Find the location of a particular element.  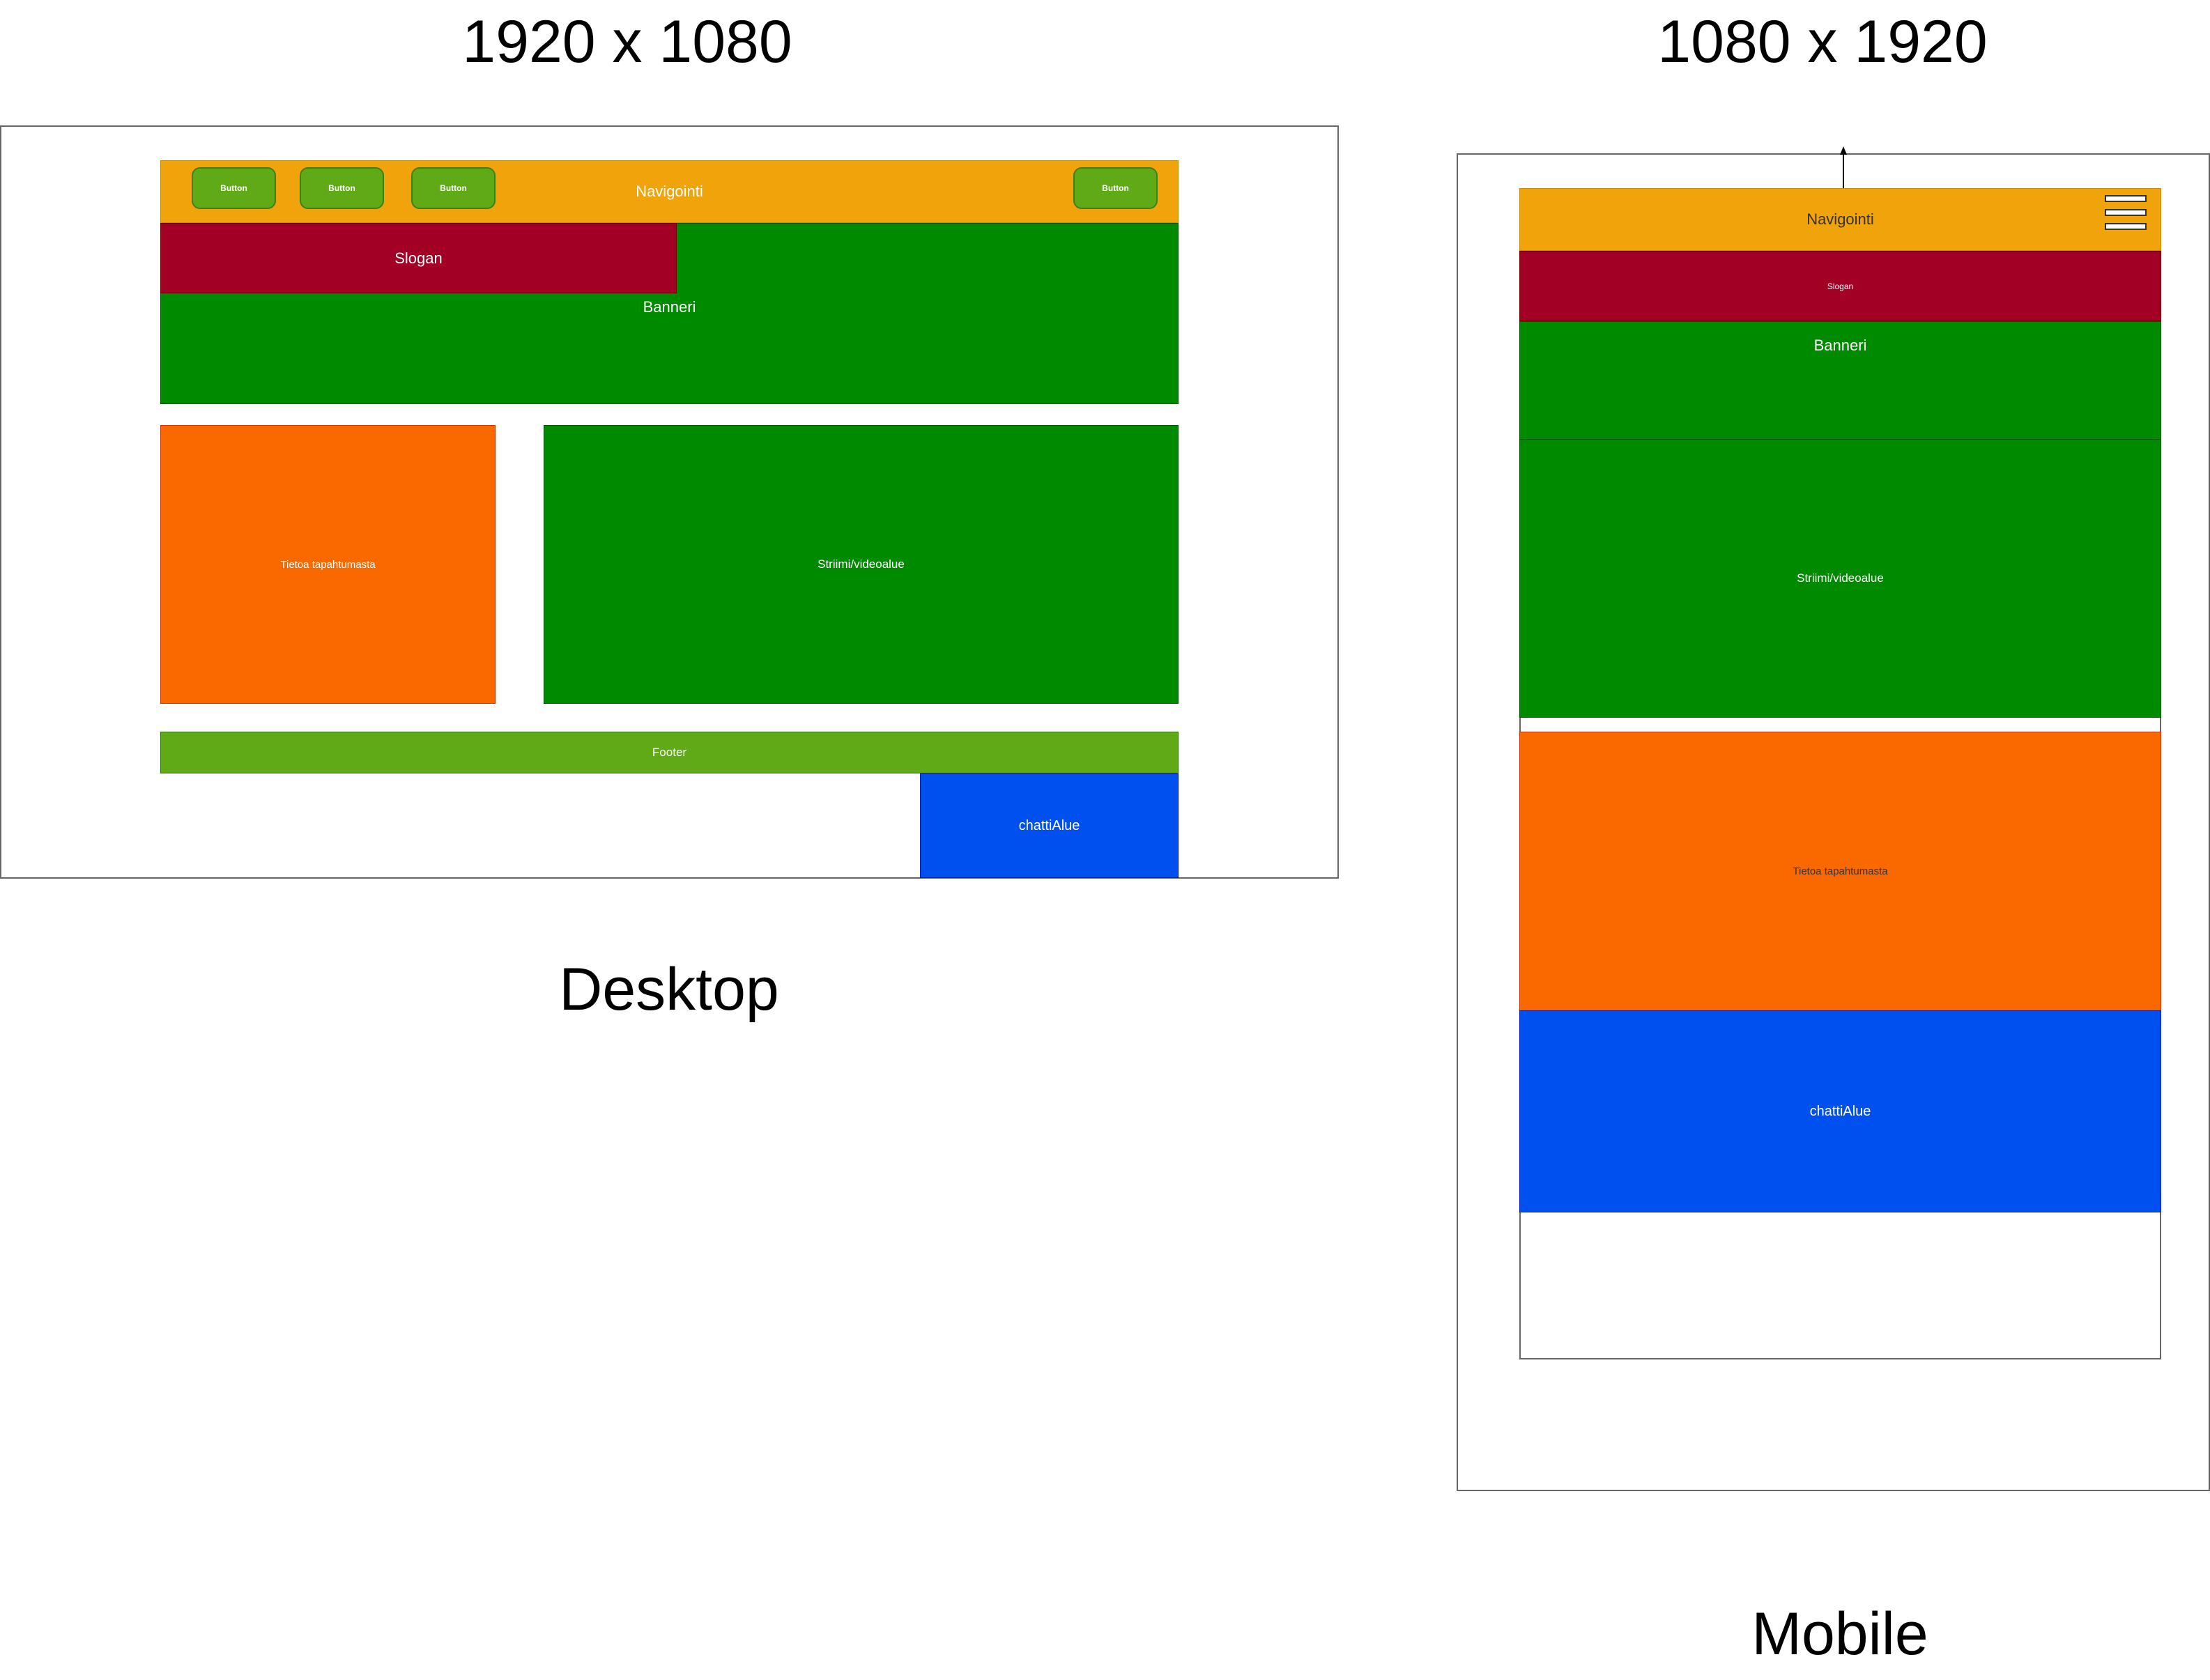

desktop-footer: Footer is located at coordinates (669, 752).